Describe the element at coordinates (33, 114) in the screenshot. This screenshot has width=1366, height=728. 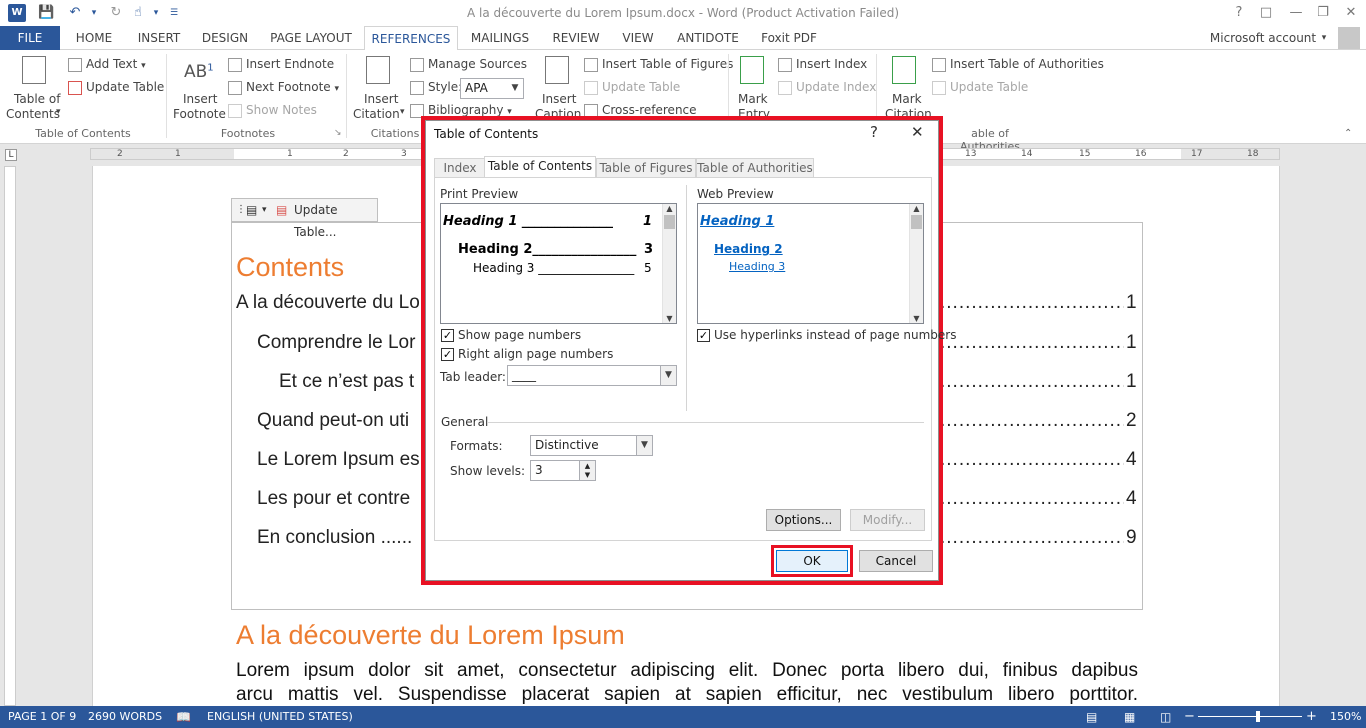
I see `toc-button-line2: Contents` at that location.